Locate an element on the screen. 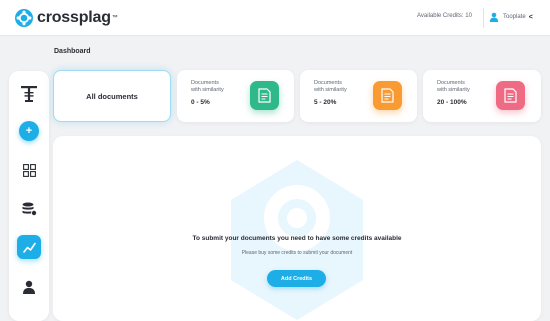 The image size is (550, 321). sidebar-item-grid is located at coordinates (29, 170).